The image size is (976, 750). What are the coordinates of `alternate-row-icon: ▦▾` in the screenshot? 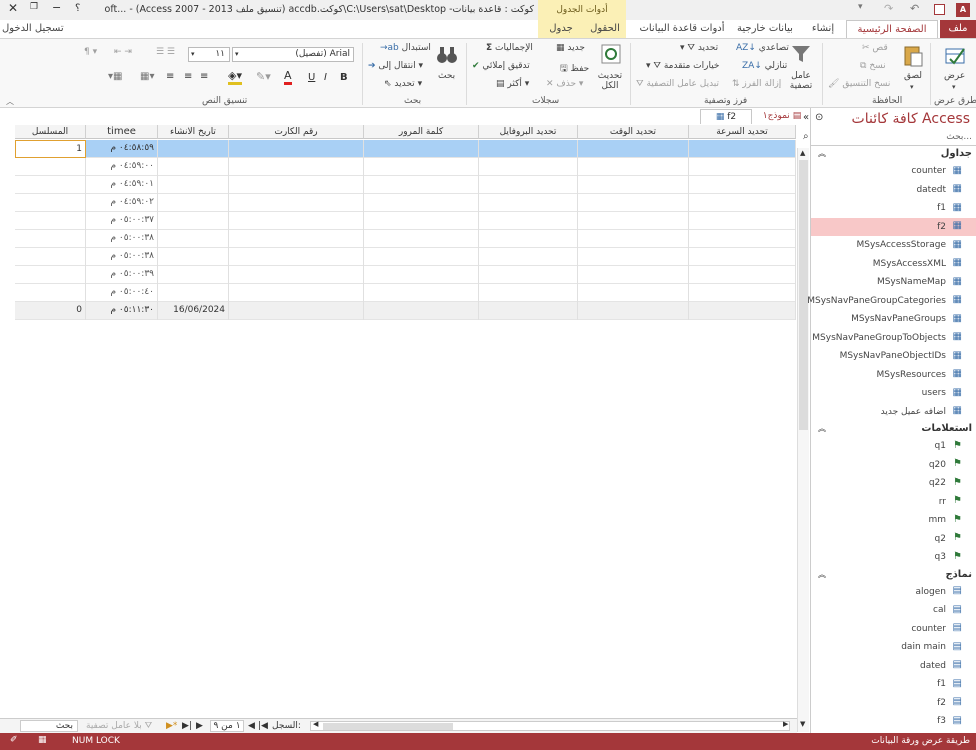 It's located at (147, 76).